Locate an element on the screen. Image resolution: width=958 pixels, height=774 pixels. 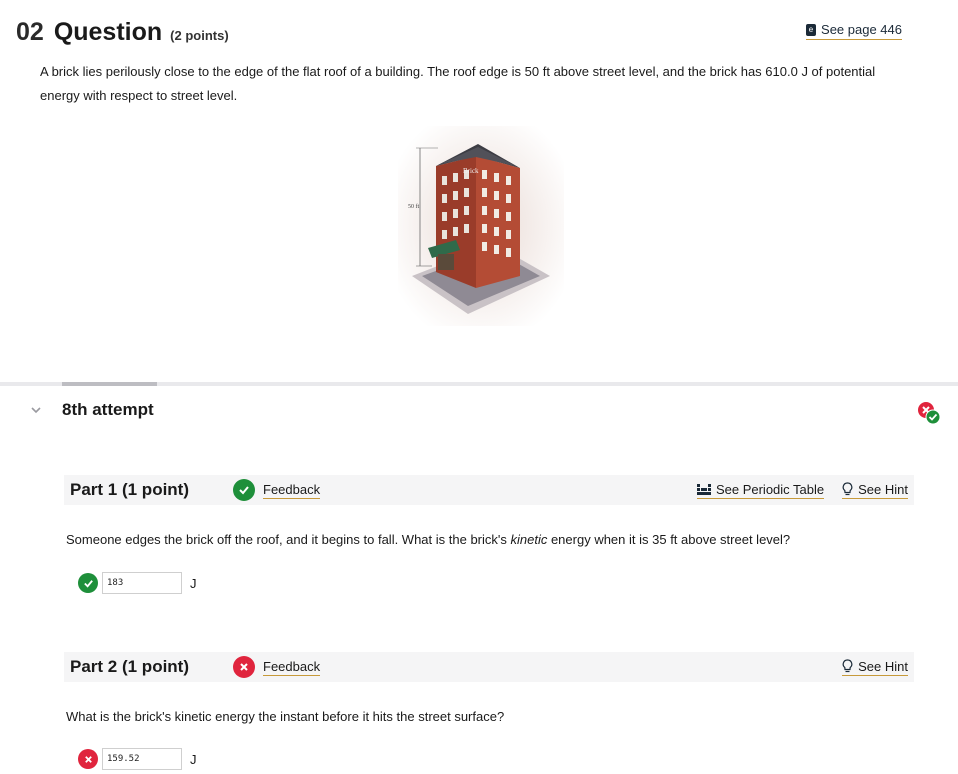
part-2-hint-link: See Hint is located at coordinates (875, 667).